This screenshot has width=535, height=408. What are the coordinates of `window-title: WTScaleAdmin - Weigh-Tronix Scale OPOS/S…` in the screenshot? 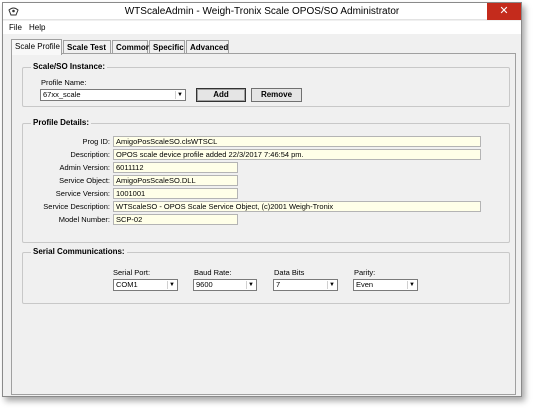 It's located at (262, 11).